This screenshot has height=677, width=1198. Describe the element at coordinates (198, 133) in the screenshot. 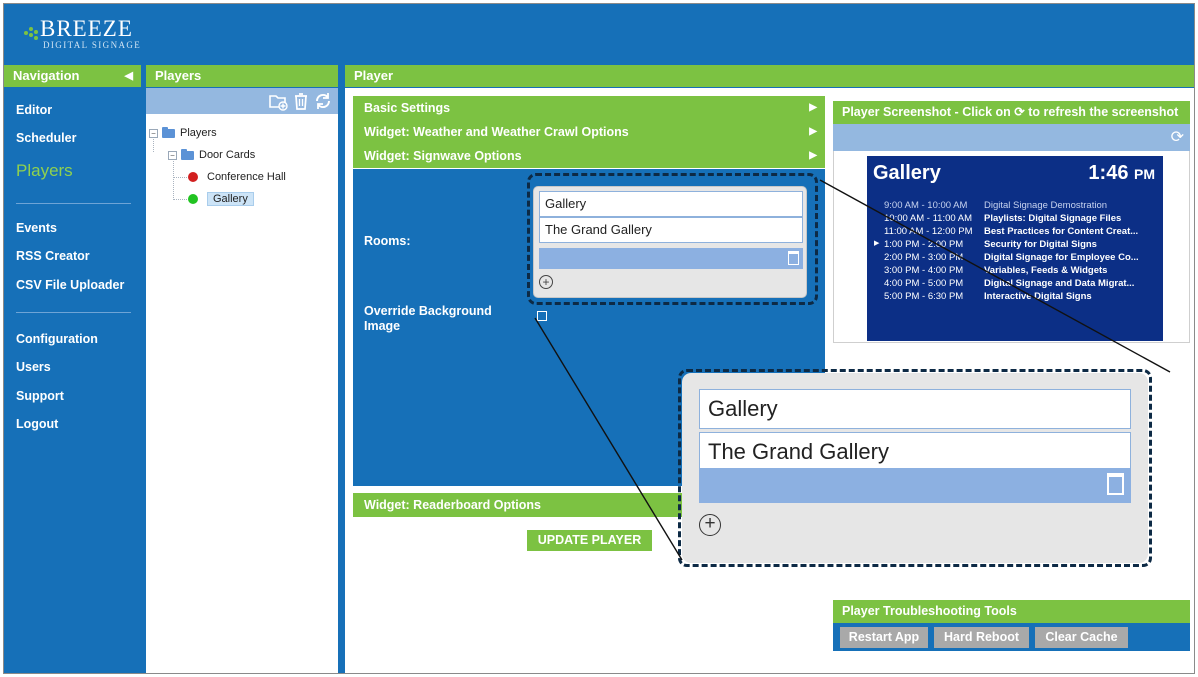

I see `tree-node-label: Players` at that location.